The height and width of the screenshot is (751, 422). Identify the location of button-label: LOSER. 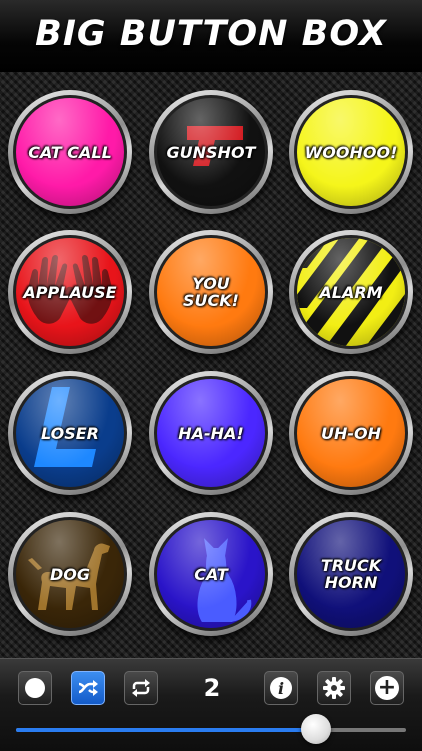
(70, 433).